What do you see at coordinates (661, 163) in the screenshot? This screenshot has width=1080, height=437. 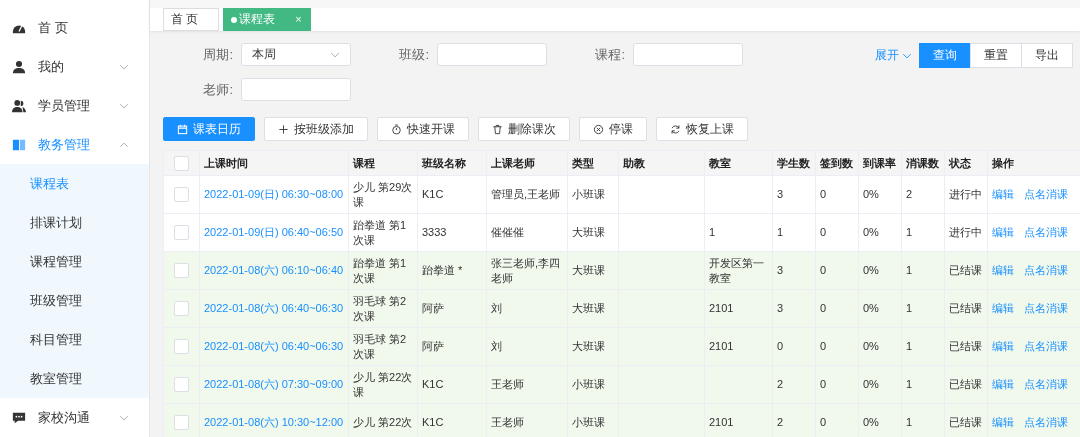 I see `column-header: 助教` at bounding box center [661, 163].